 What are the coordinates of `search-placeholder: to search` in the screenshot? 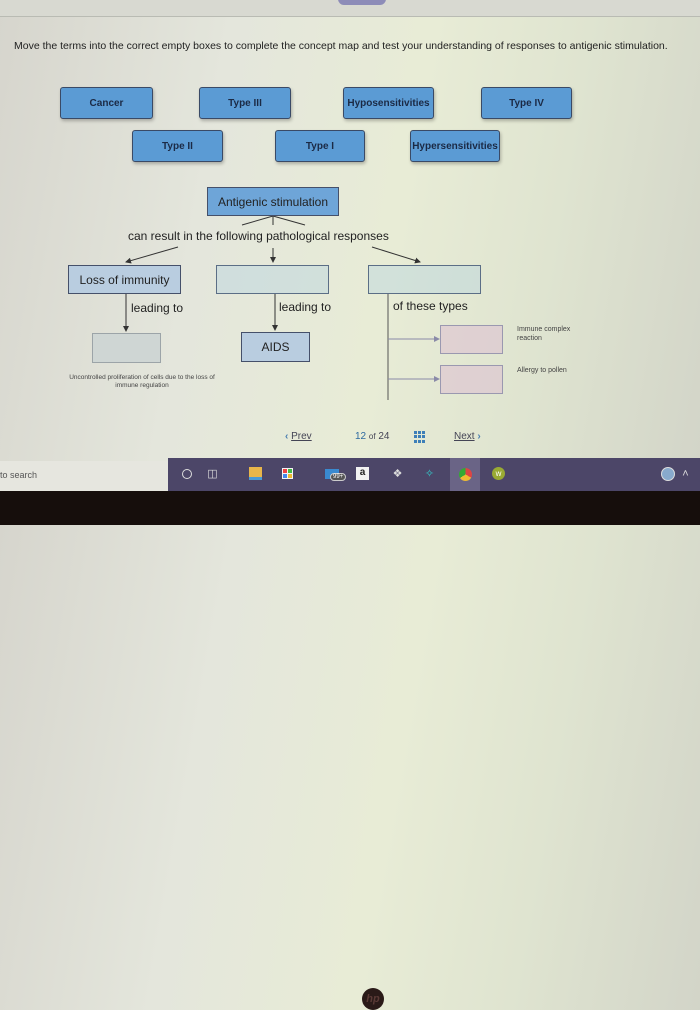 It's located at (19, 475).